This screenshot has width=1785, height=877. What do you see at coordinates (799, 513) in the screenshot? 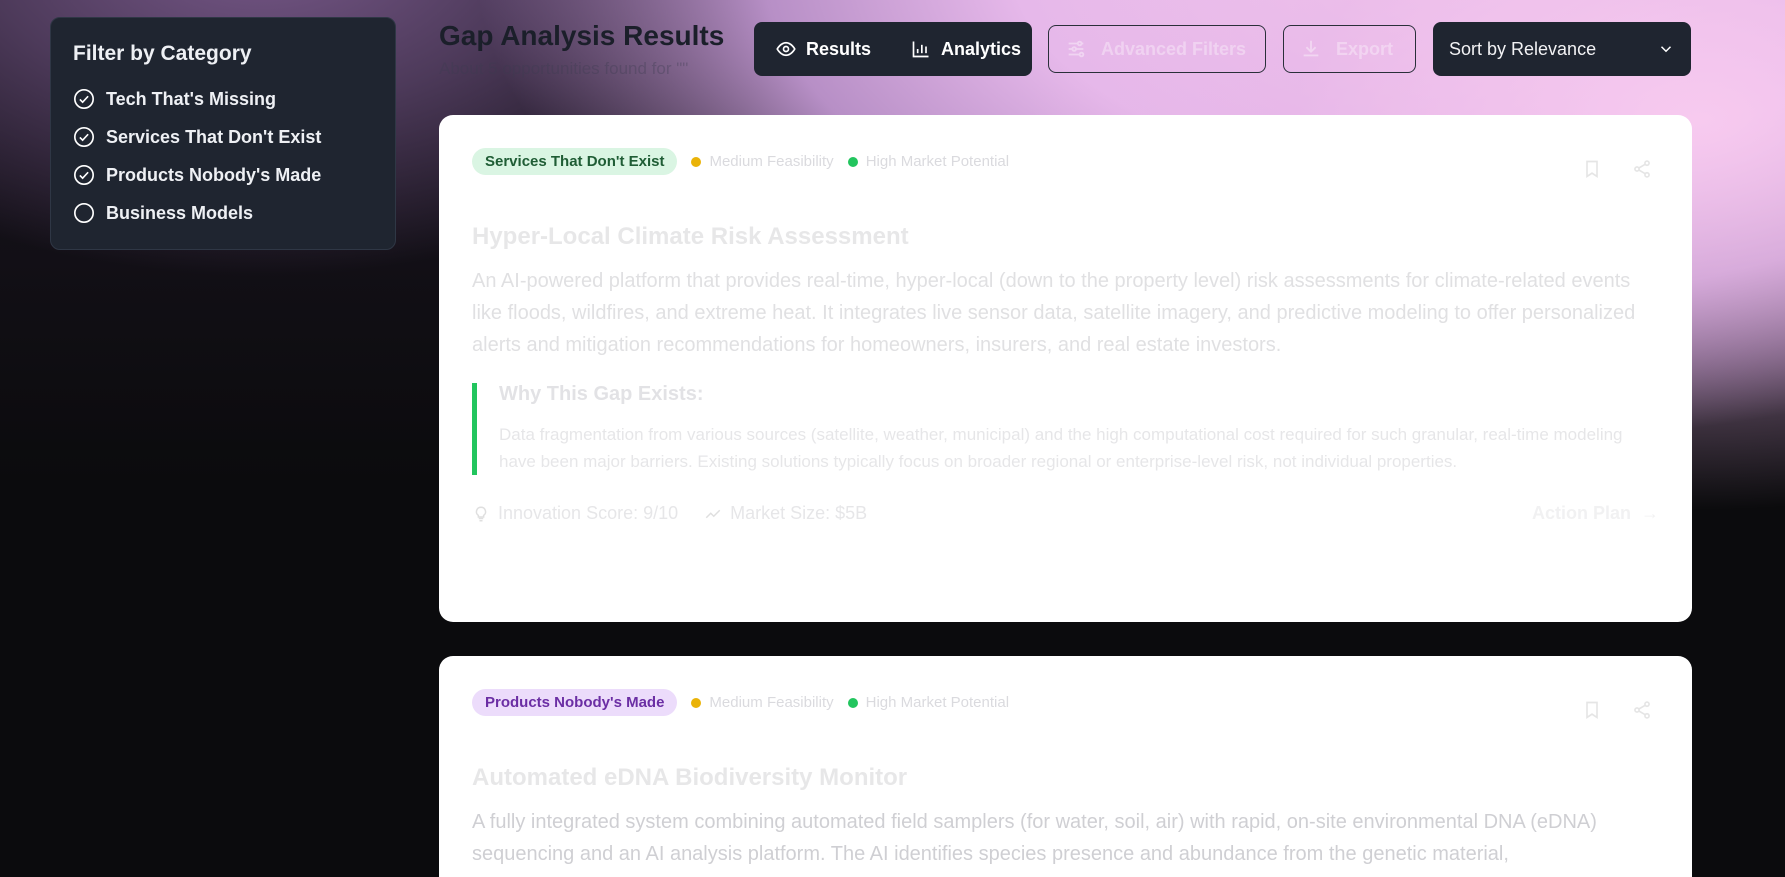
I see `market-size-label: Market Size: $5B` at bounding box center [799, 513].